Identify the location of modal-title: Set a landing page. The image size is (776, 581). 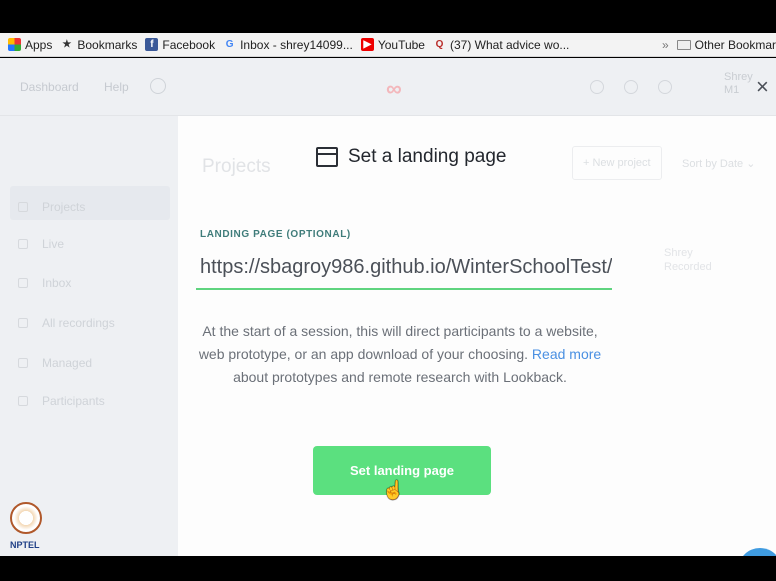
(427, 156).